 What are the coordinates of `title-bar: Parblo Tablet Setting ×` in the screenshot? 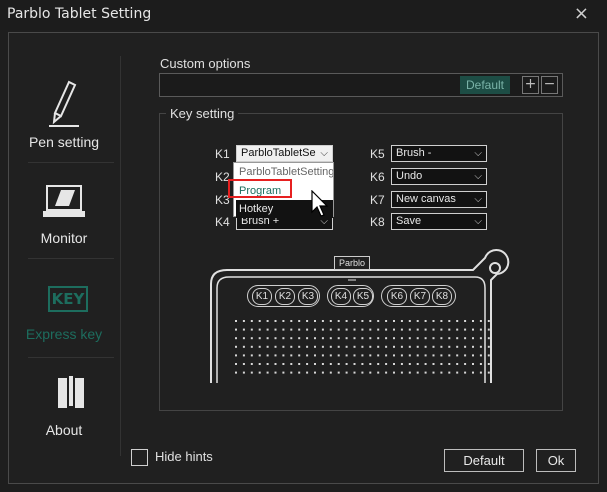 It's located at (303, 15).